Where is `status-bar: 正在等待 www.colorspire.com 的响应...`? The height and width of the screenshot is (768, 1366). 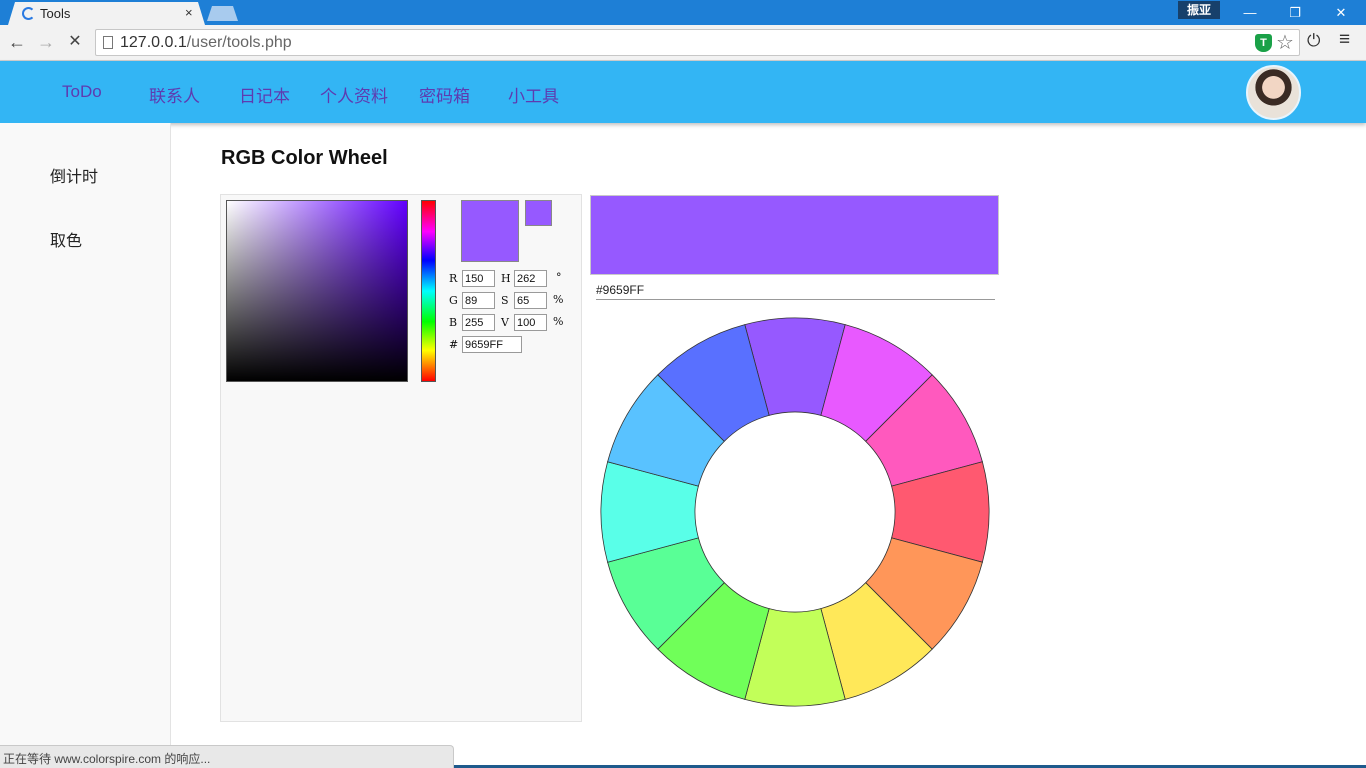 status-bar: 正在等待 www.colorspire.com 的响应... is located at coordinates (227, 756).